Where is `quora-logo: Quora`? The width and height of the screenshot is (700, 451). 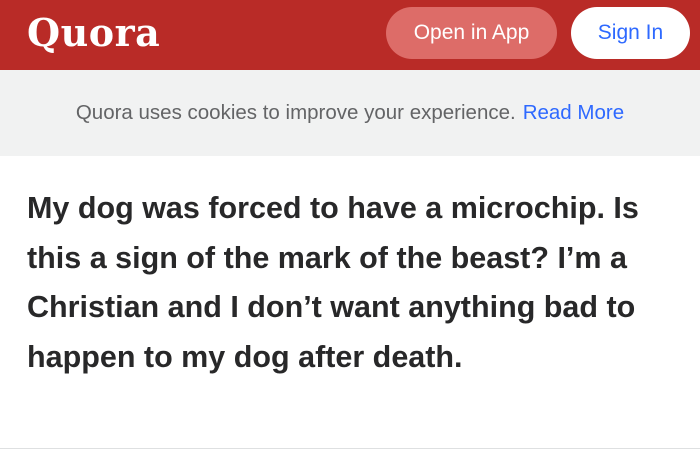 quora-logo: Quora is located at coordinates (93, 33).